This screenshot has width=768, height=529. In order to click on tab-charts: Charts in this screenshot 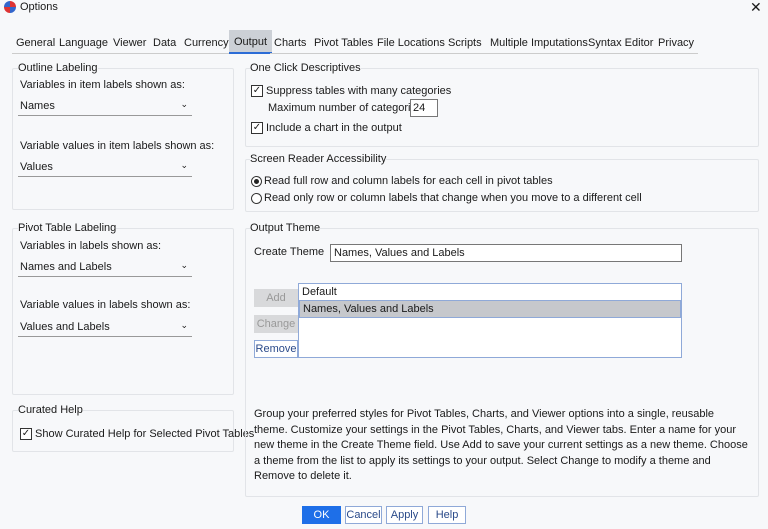, I will do `click(290, 45)`.